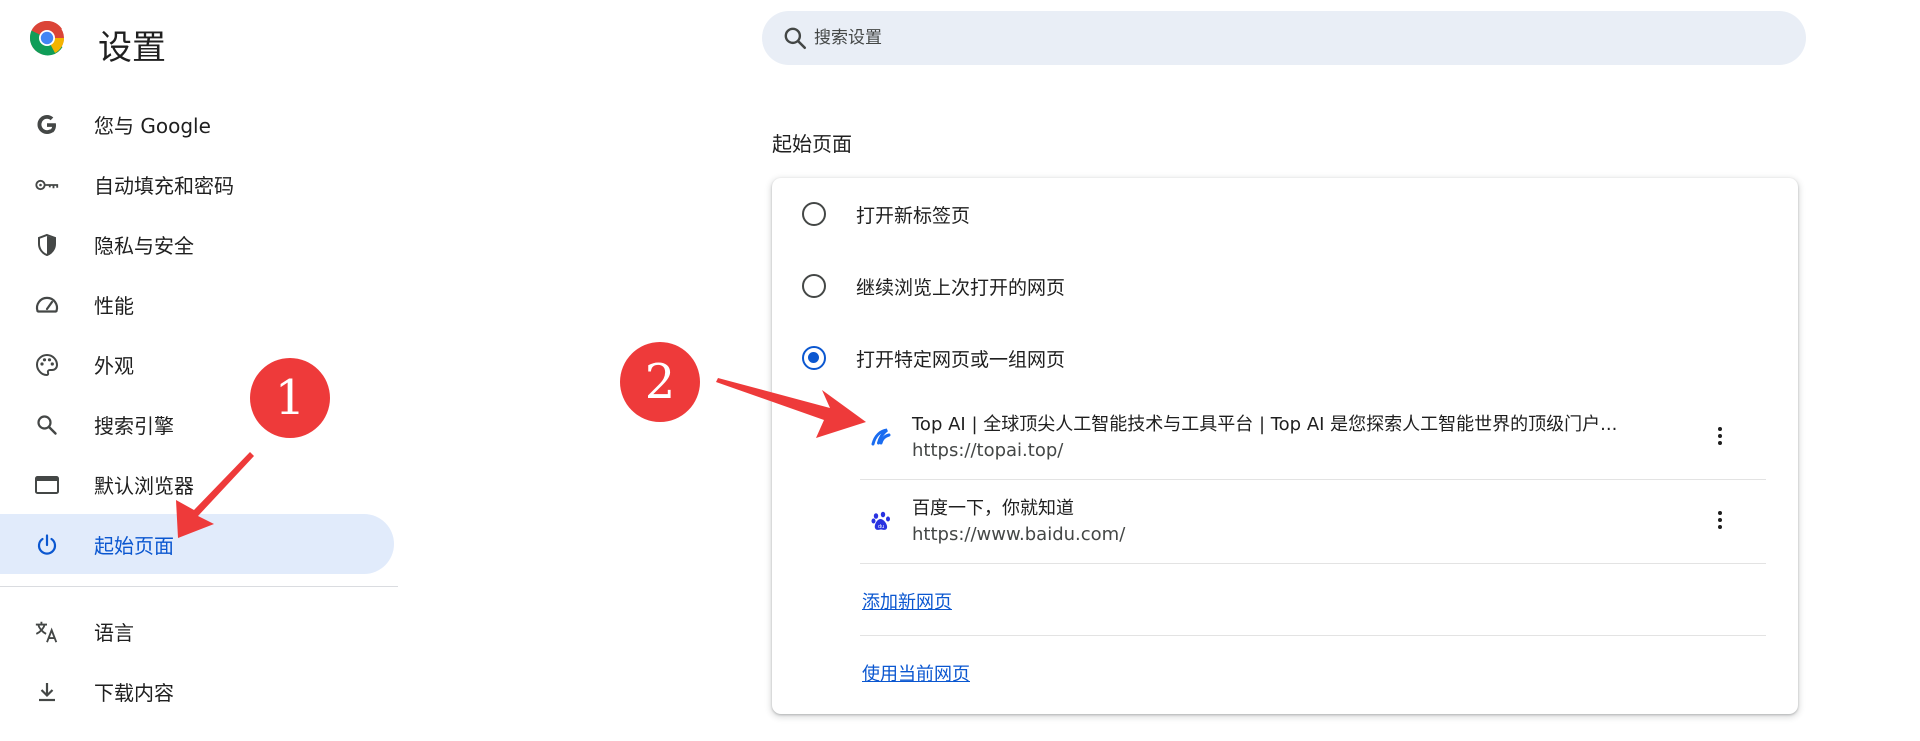 The image size is (1920, 741). What do you see at coordinates (152, 125) in the screenshot?
I see `sidebar-item-label: 您与 Google` at bounding box center [152, 125].